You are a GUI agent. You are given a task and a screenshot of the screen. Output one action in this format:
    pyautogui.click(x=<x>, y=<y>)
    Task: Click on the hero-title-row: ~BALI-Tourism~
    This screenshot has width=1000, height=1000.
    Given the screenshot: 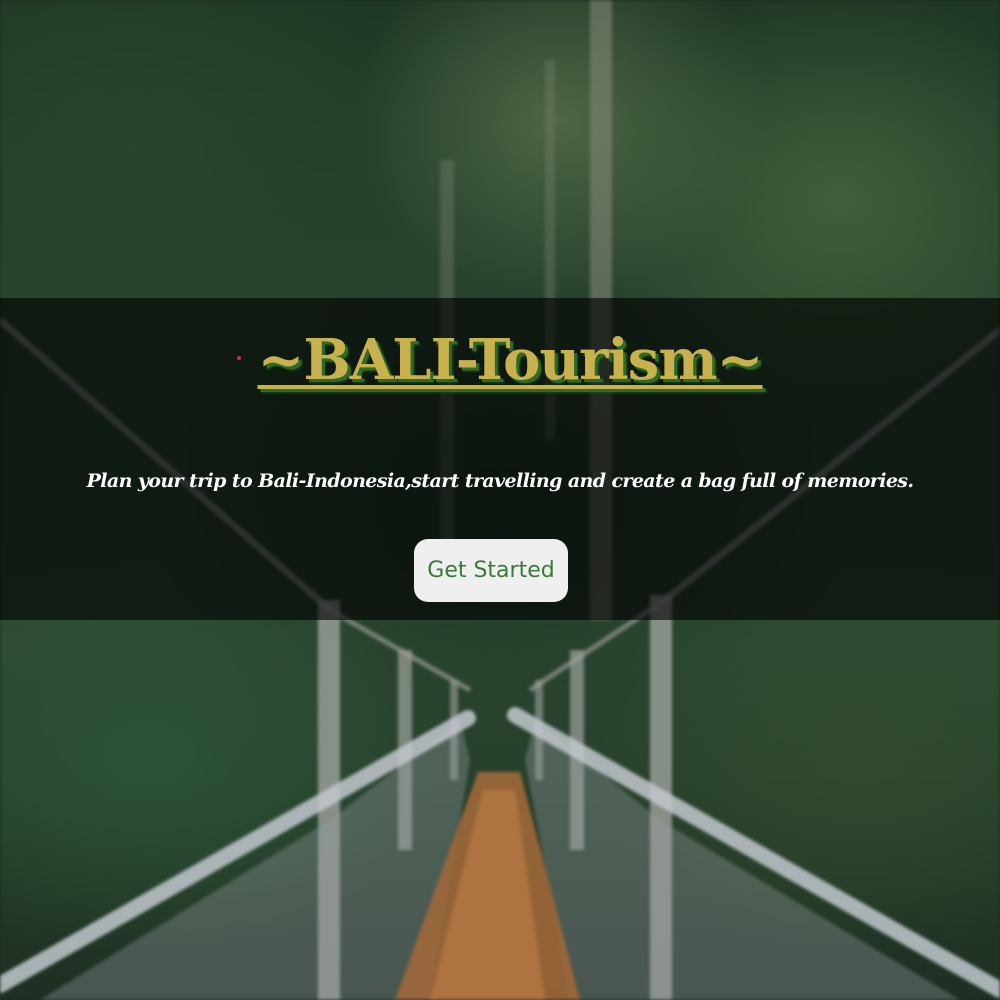 What is the action you would take?
    pyautogui.click(x=500, y=362)
    